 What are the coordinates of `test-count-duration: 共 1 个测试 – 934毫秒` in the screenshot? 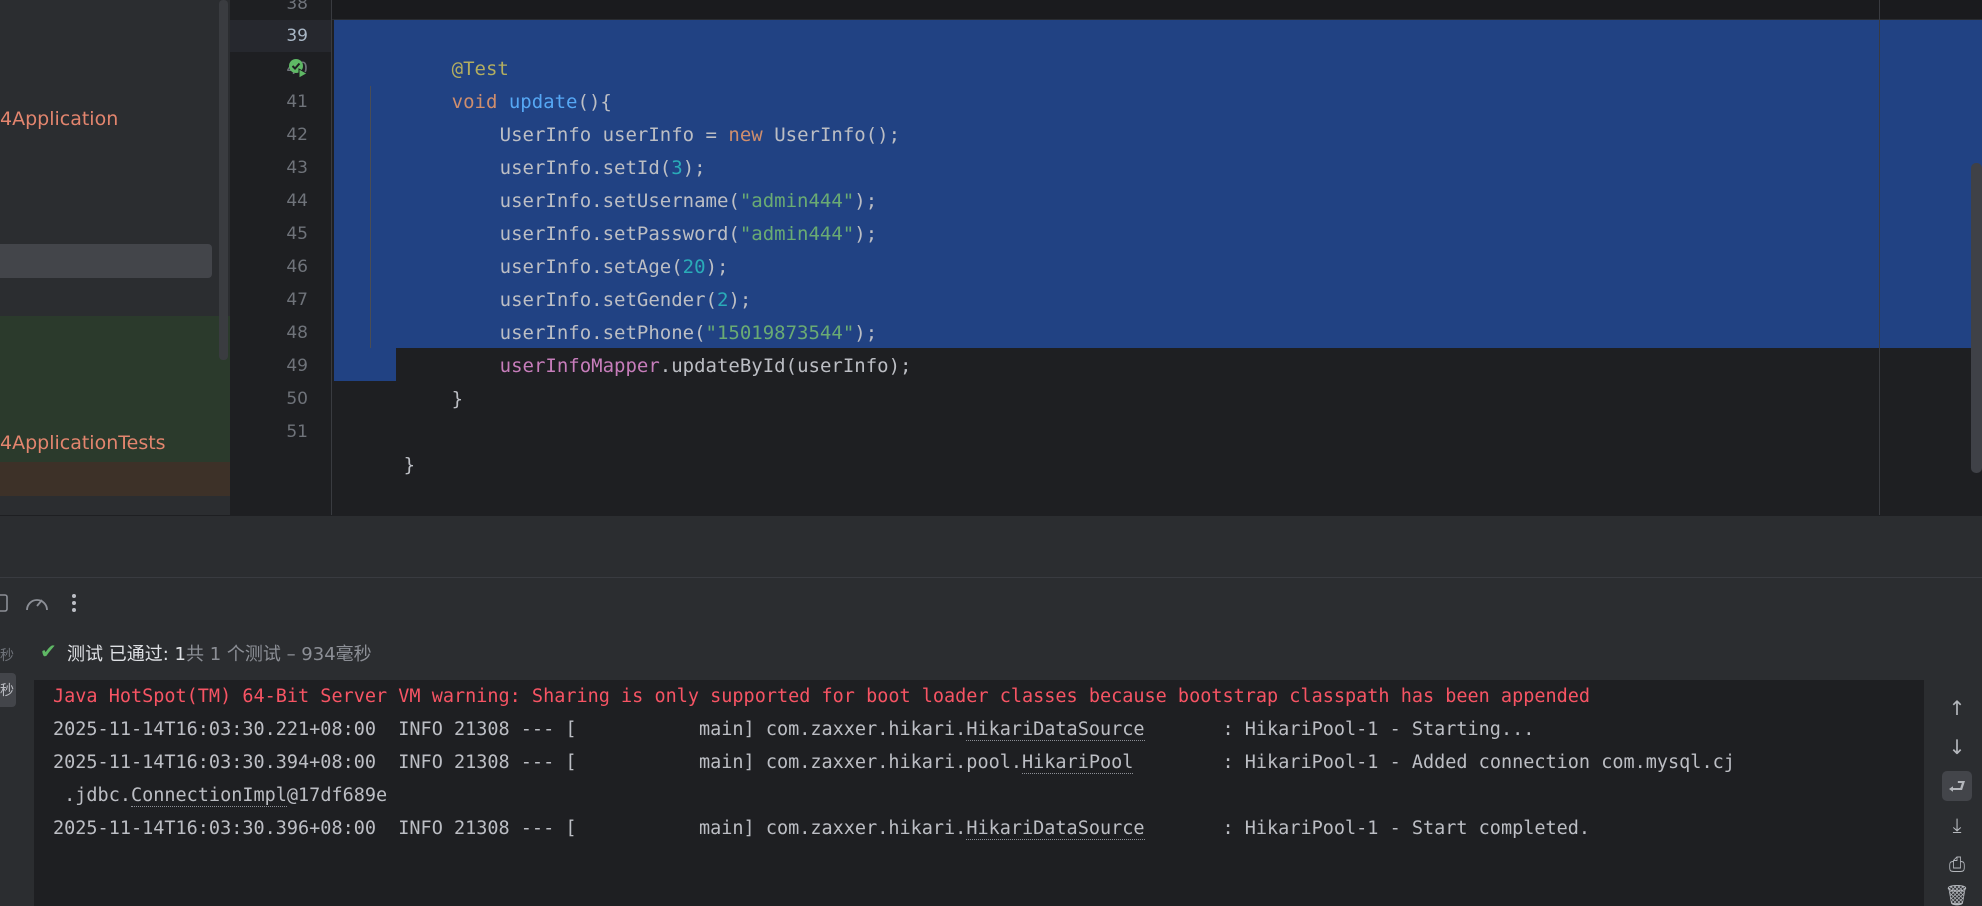 It's located at (278, 654).